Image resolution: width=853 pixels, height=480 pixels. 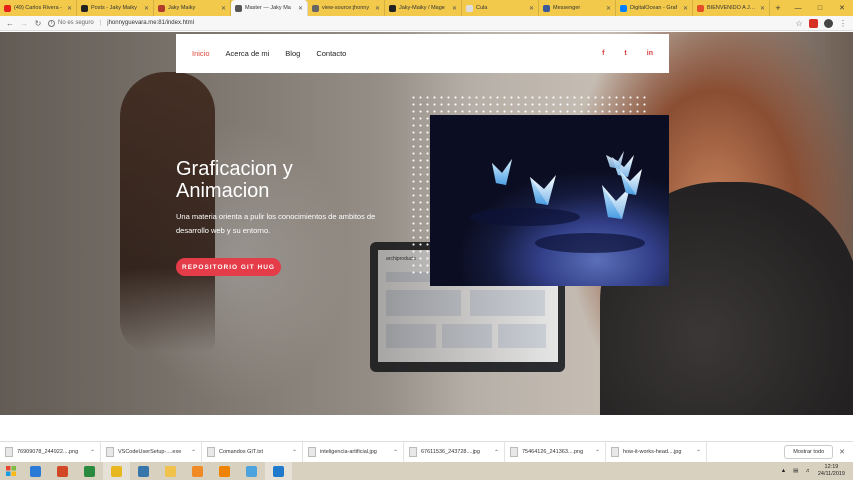 What do you see at coordinates (828, 23) in the screenshot?
I see `profile-avatar-icon` at bounding box center [828, 23].